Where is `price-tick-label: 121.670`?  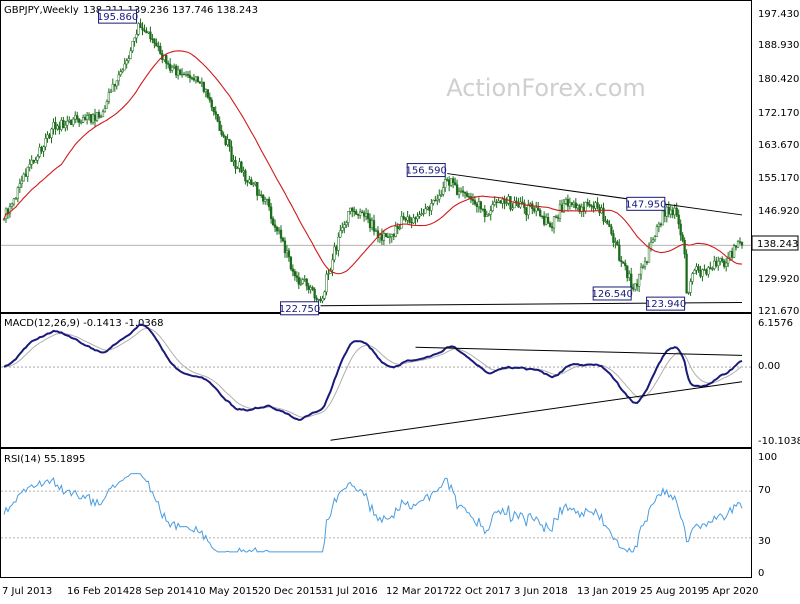
price-tick-label: 121.670 is located at coordinates (778, 311).